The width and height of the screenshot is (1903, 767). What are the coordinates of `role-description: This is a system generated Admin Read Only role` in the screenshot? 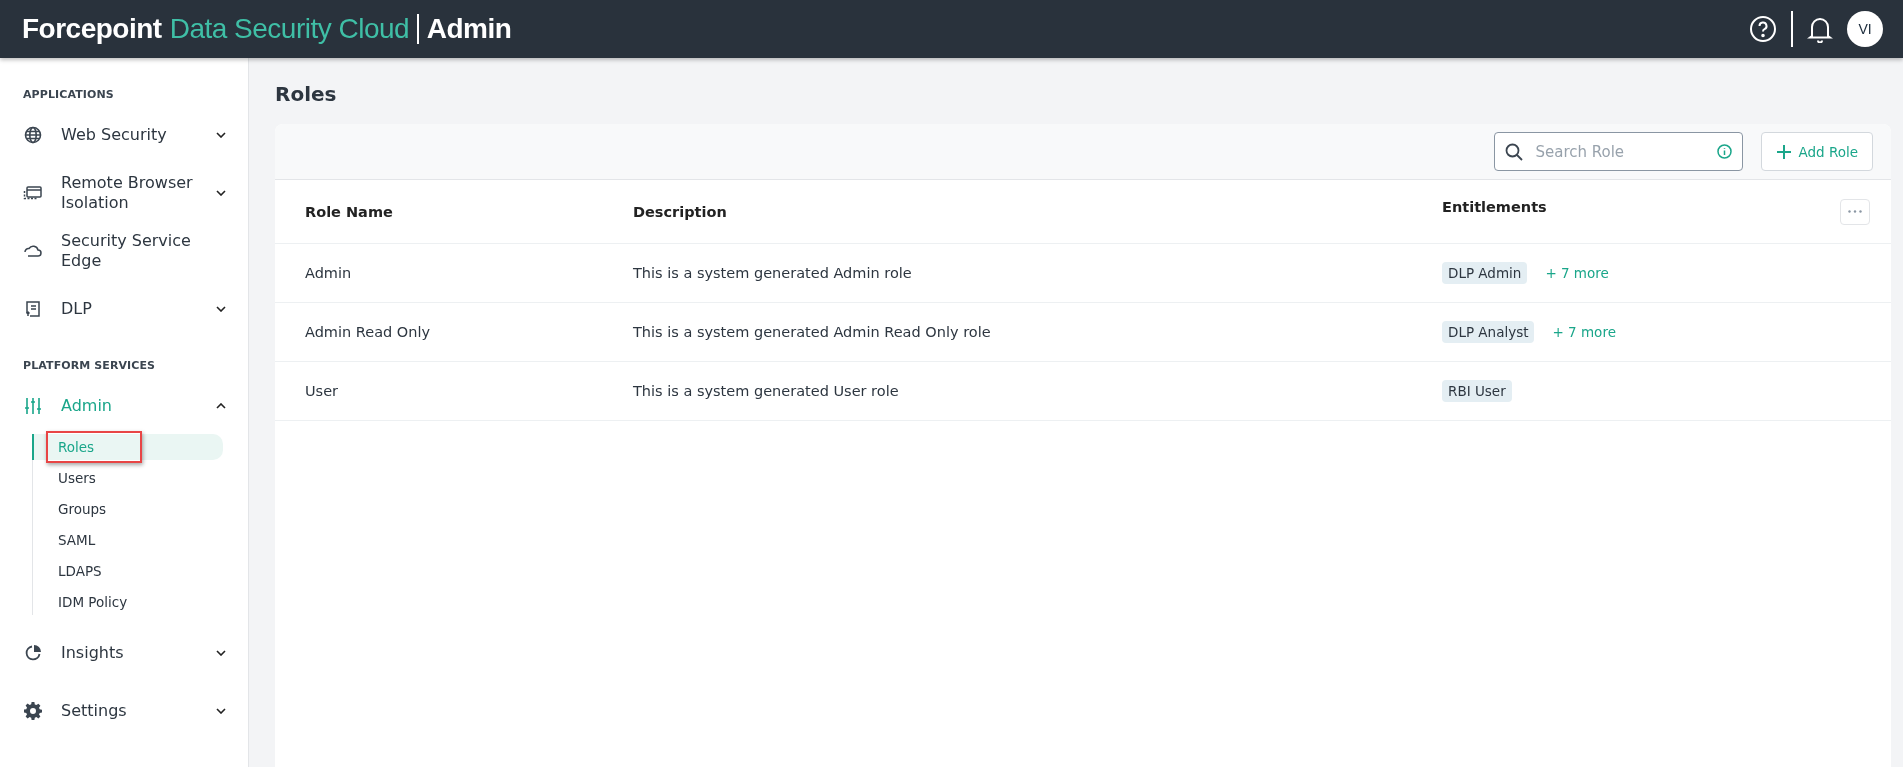 It's located at (812, 332).